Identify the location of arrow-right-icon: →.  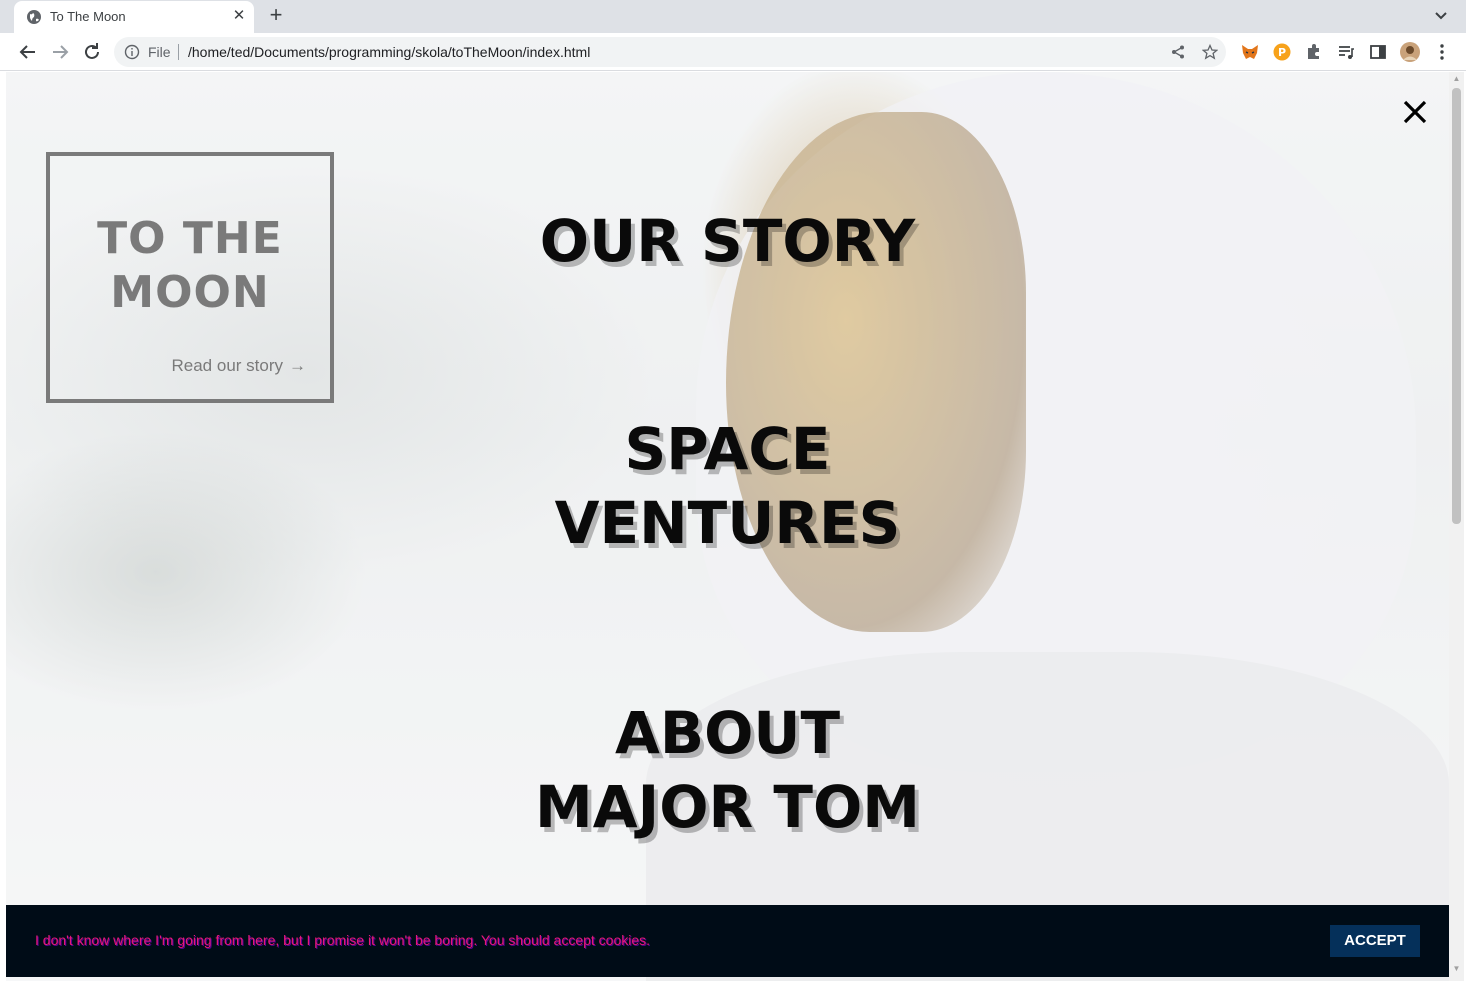
(297, 365).